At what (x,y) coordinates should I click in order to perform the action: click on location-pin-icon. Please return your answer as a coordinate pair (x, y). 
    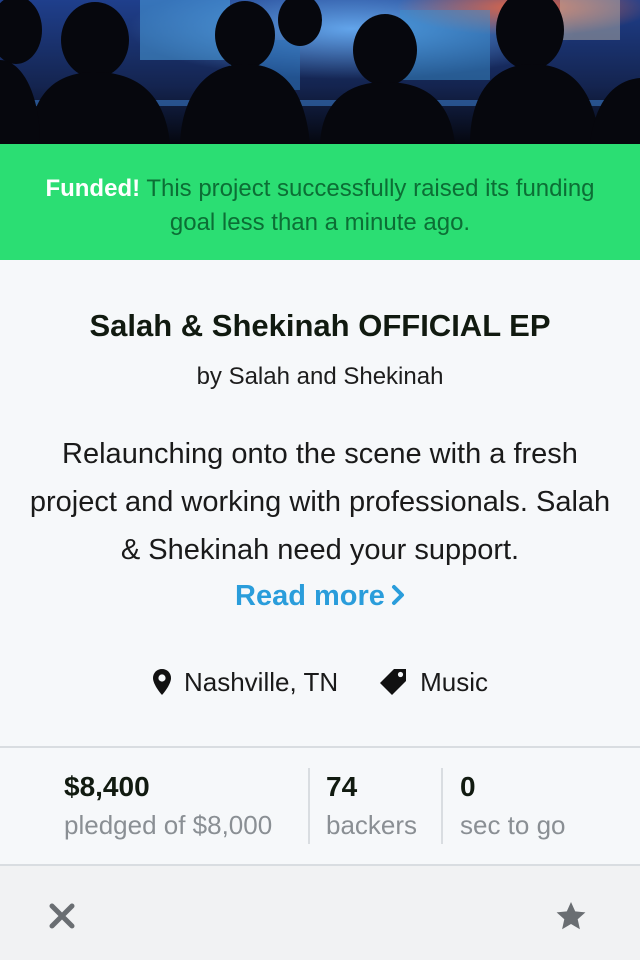
    Looking at the image, I should click on (161, 682).